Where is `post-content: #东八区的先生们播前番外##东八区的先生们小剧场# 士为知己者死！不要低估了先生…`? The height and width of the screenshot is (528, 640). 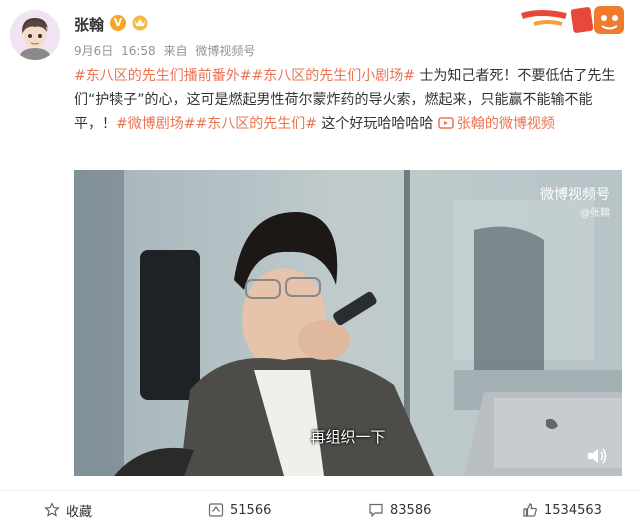 post-content: #东八区的先生们播前番外##东八区的先生们小剧场# 士为知己者死！不要低估了先生… is located at coordinates (348, 100).